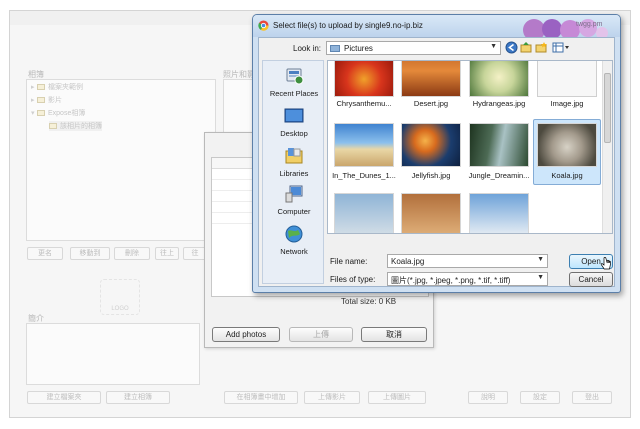 The height and width of the screenshot is (429, 640). Describe the element at coordinates (307, 48) in the screenshot. I see `look-in-label: Look in:` at that location.